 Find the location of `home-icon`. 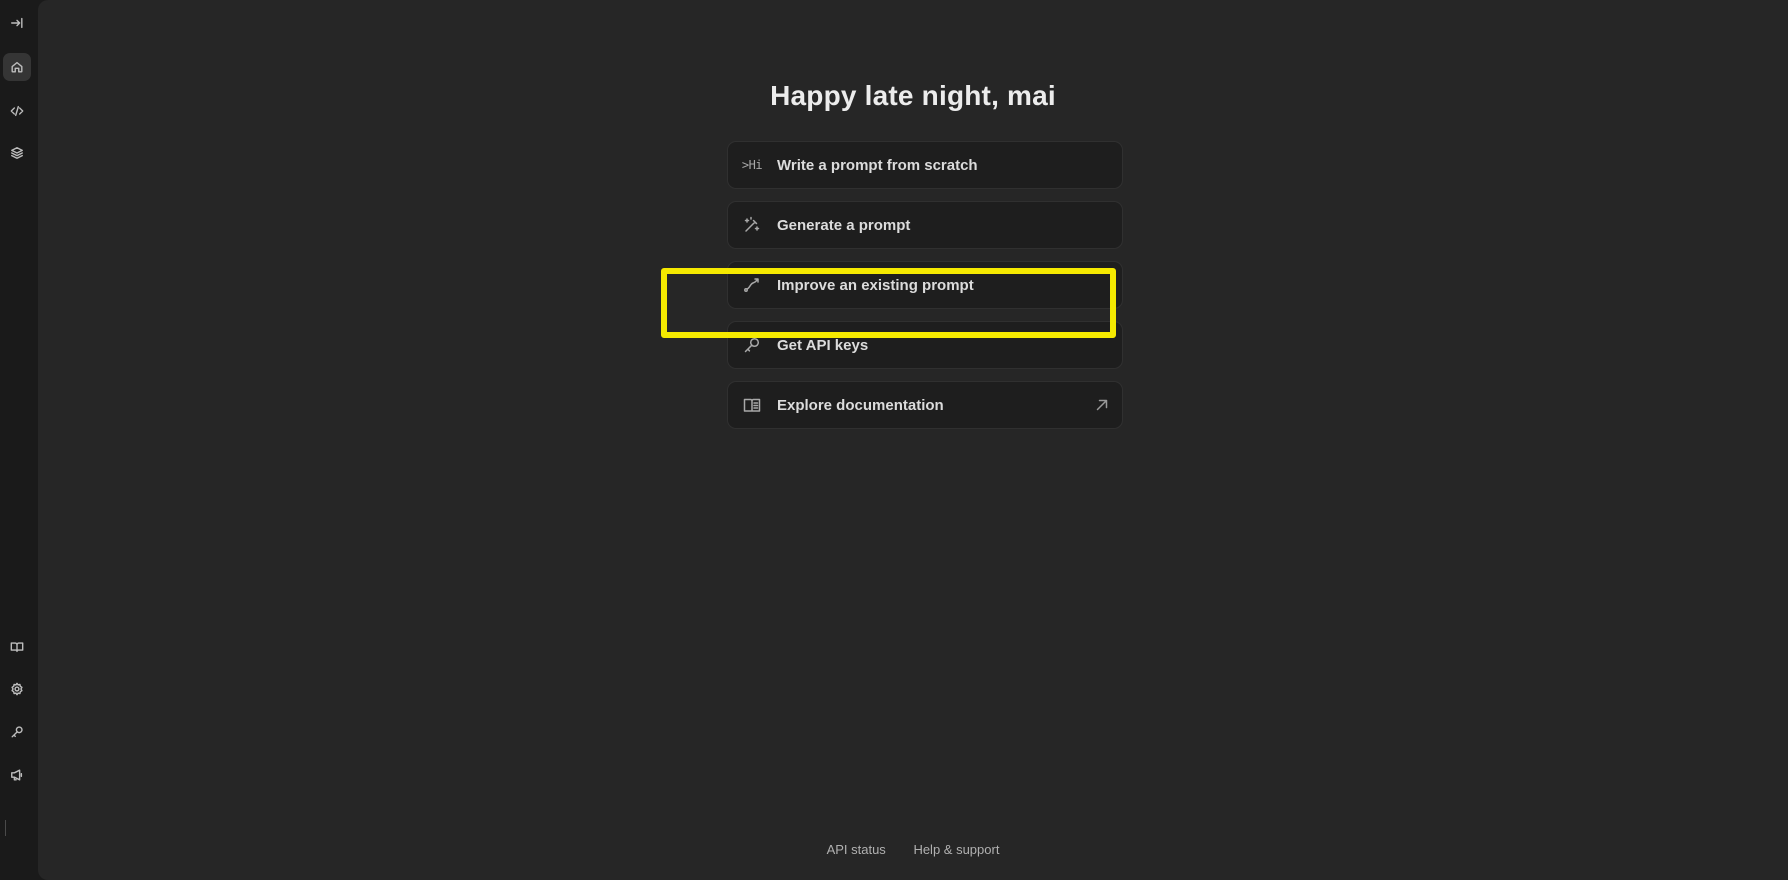

home-icon is located at coordinates (17, 67).